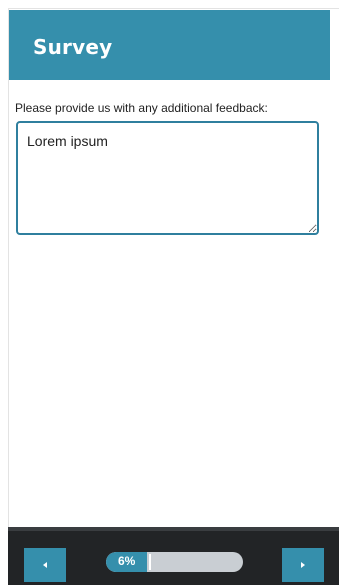 Image resolution: width=339 pixels, height=585 pixels. I want to click on progress-bar: 6%, so click(174, 562).